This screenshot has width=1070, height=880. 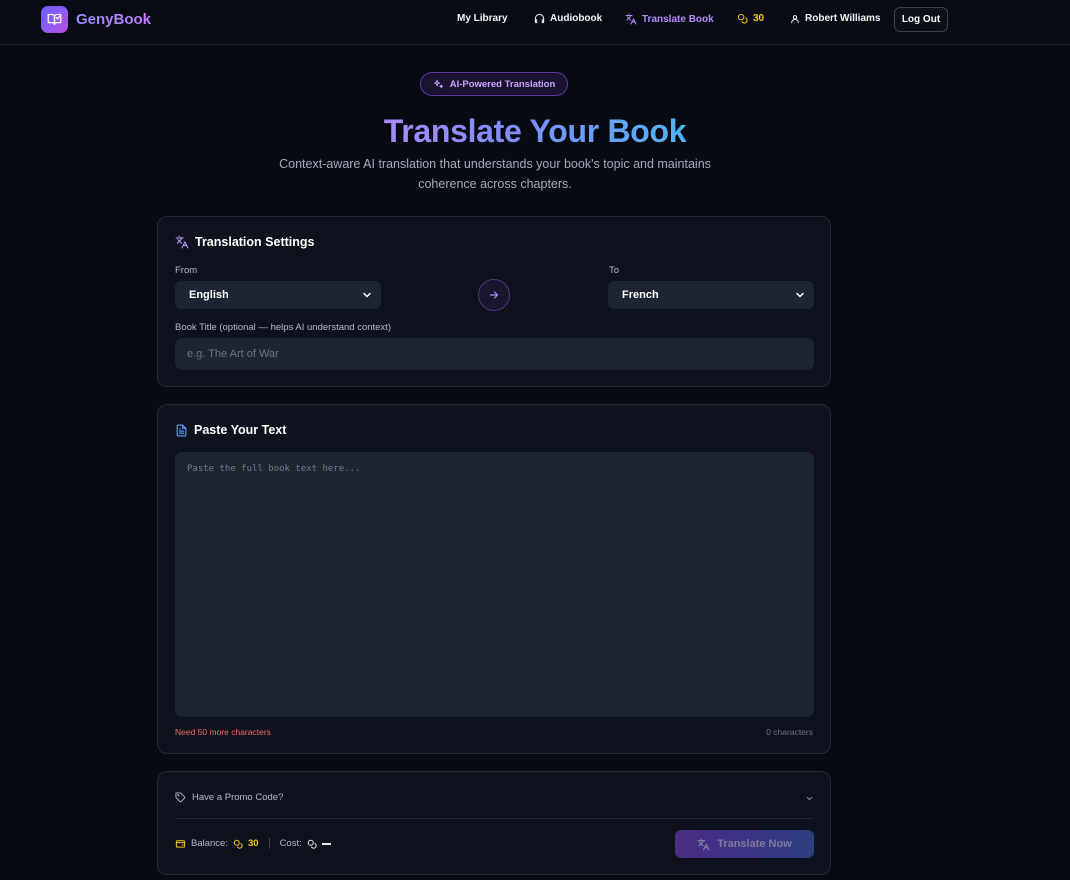 What do you see at coordinates (640, 295) in the screenshot?
I see `to-language-value: French` at bounding box center [640, 295].